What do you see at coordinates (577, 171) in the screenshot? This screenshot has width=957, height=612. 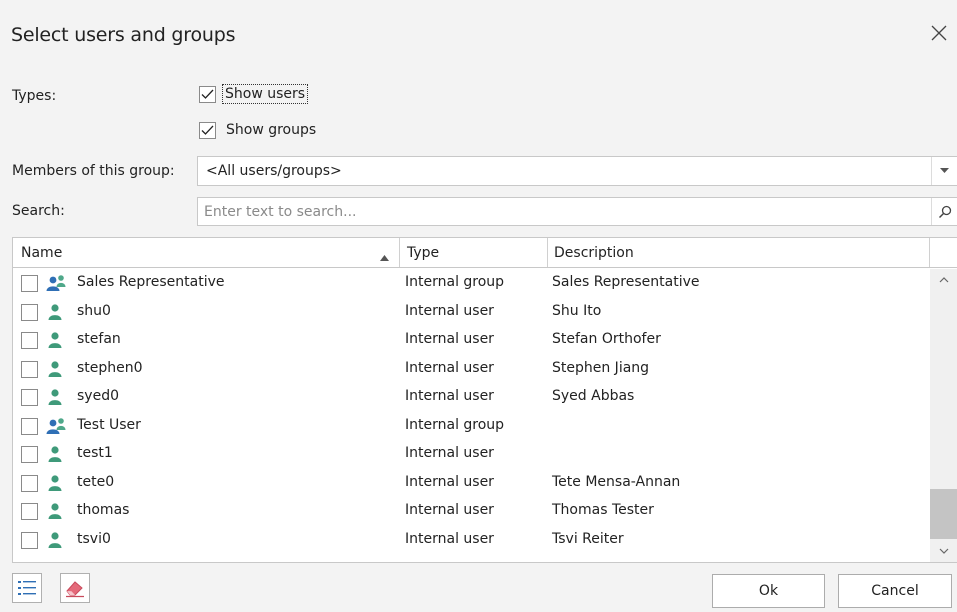 I see `members-of-group-dropdown: <All users/groups>` at bounding box center [577, 171].